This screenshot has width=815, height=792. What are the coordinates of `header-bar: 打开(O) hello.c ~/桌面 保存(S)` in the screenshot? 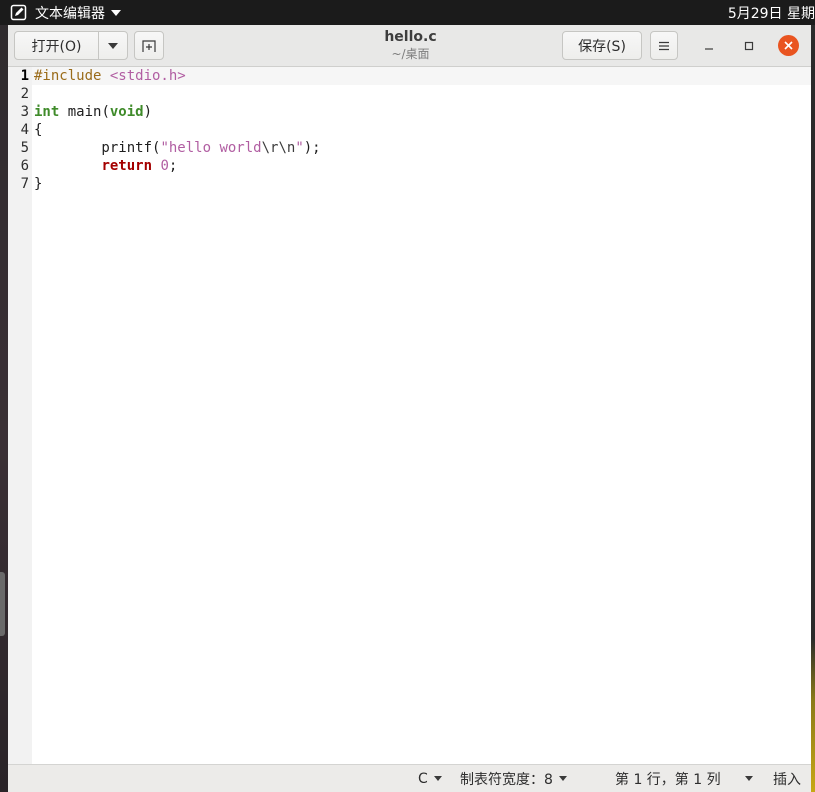 It's located at (409, 46).